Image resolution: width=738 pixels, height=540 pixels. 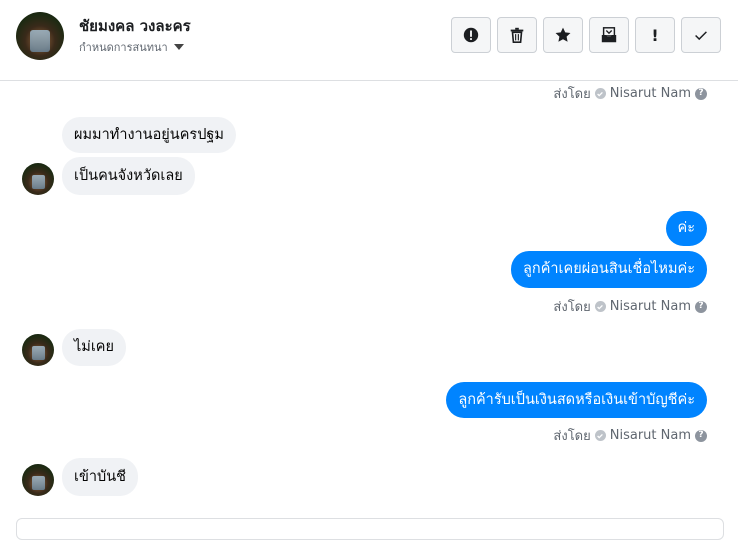 I want to click on star-button, so click(x=563, y=35).